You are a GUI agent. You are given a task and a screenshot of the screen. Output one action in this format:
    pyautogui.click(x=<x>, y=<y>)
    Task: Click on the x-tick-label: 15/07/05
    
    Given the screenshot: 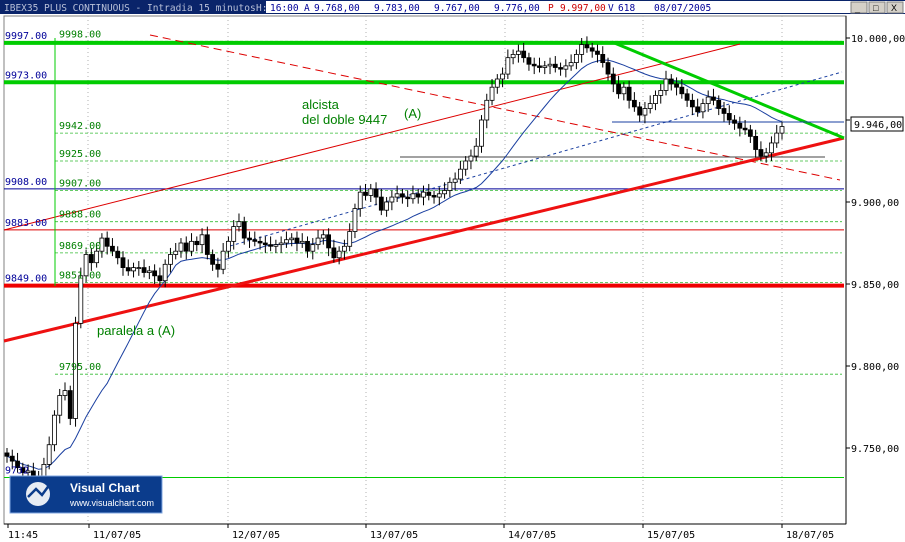 What is the action you would take?
    pyautogui.click(x=671, y=535)
    